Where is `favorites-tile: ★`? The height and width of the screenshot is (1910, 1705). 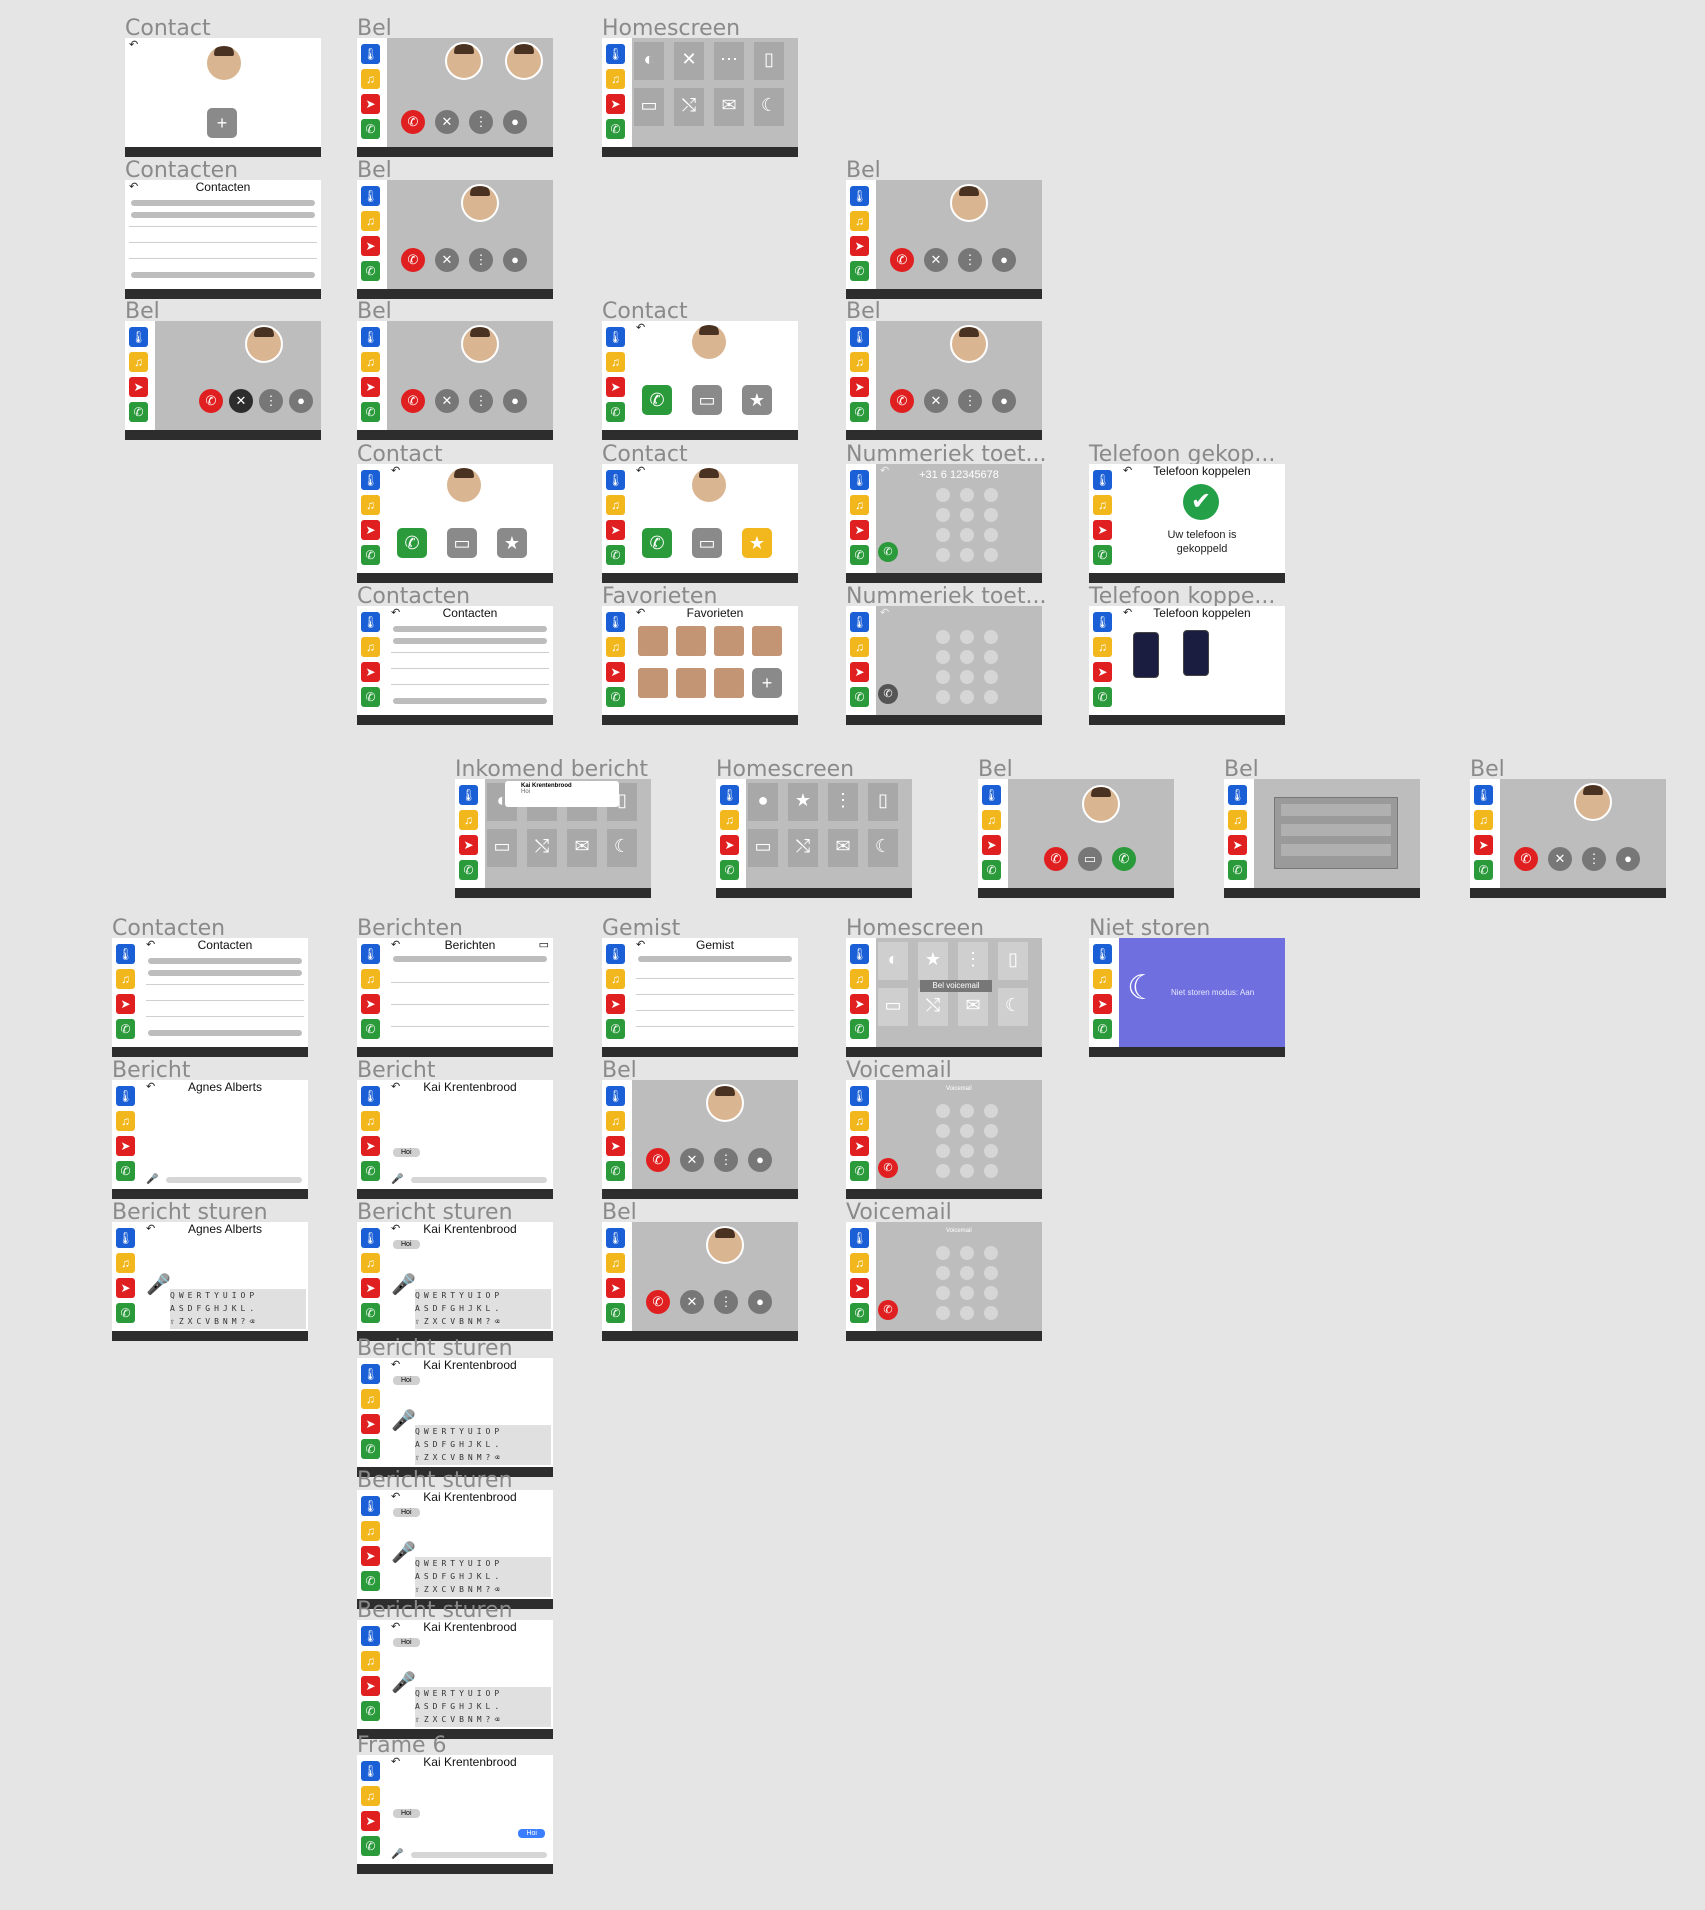
favorites-tile: ★ is located at coordinates (803, 802).